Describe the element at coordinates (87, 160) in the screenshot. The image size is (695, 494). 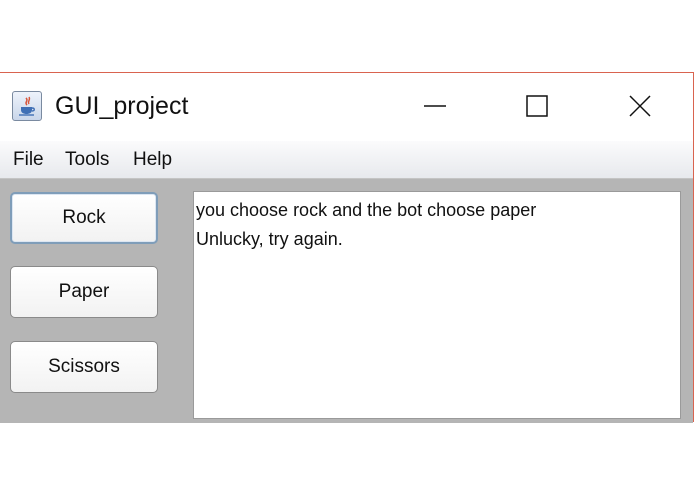
I see `menu-tools: Tools` at that location.